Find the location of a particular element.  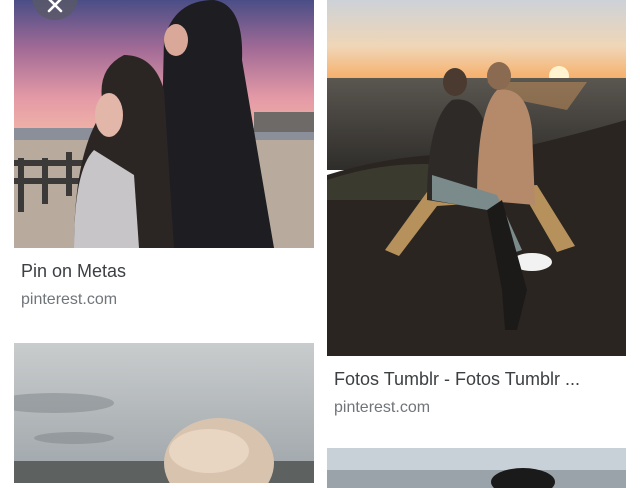

result-source-2: pinterest.com is located at coordinates (382, 407).